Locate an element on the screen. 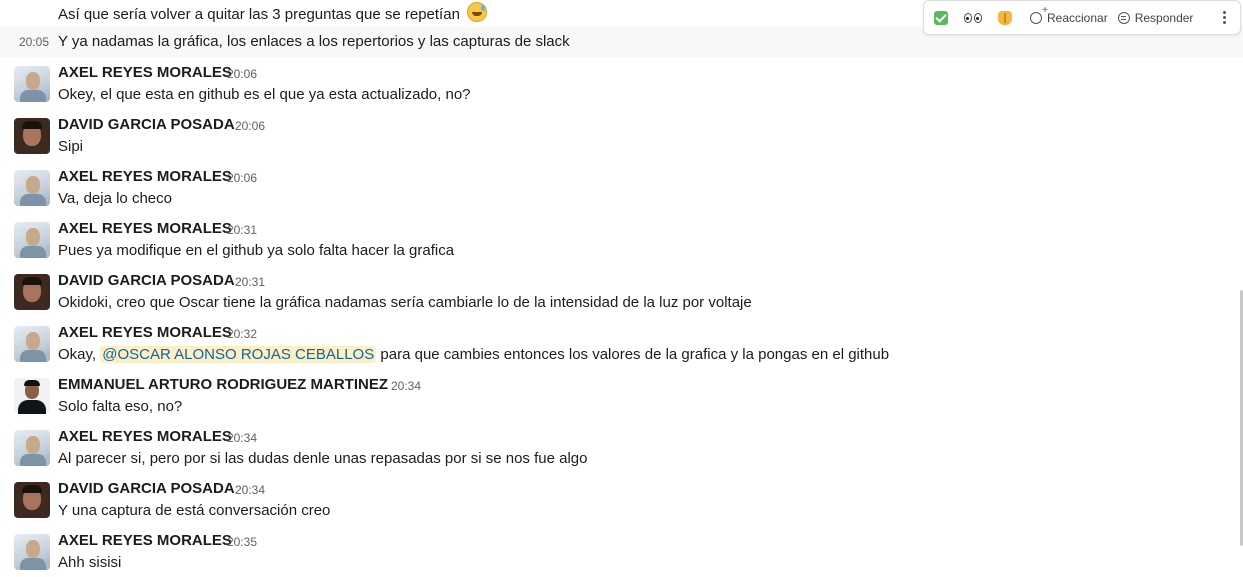  message-timestamp: 20:05 is located at coordinates (34, 42).